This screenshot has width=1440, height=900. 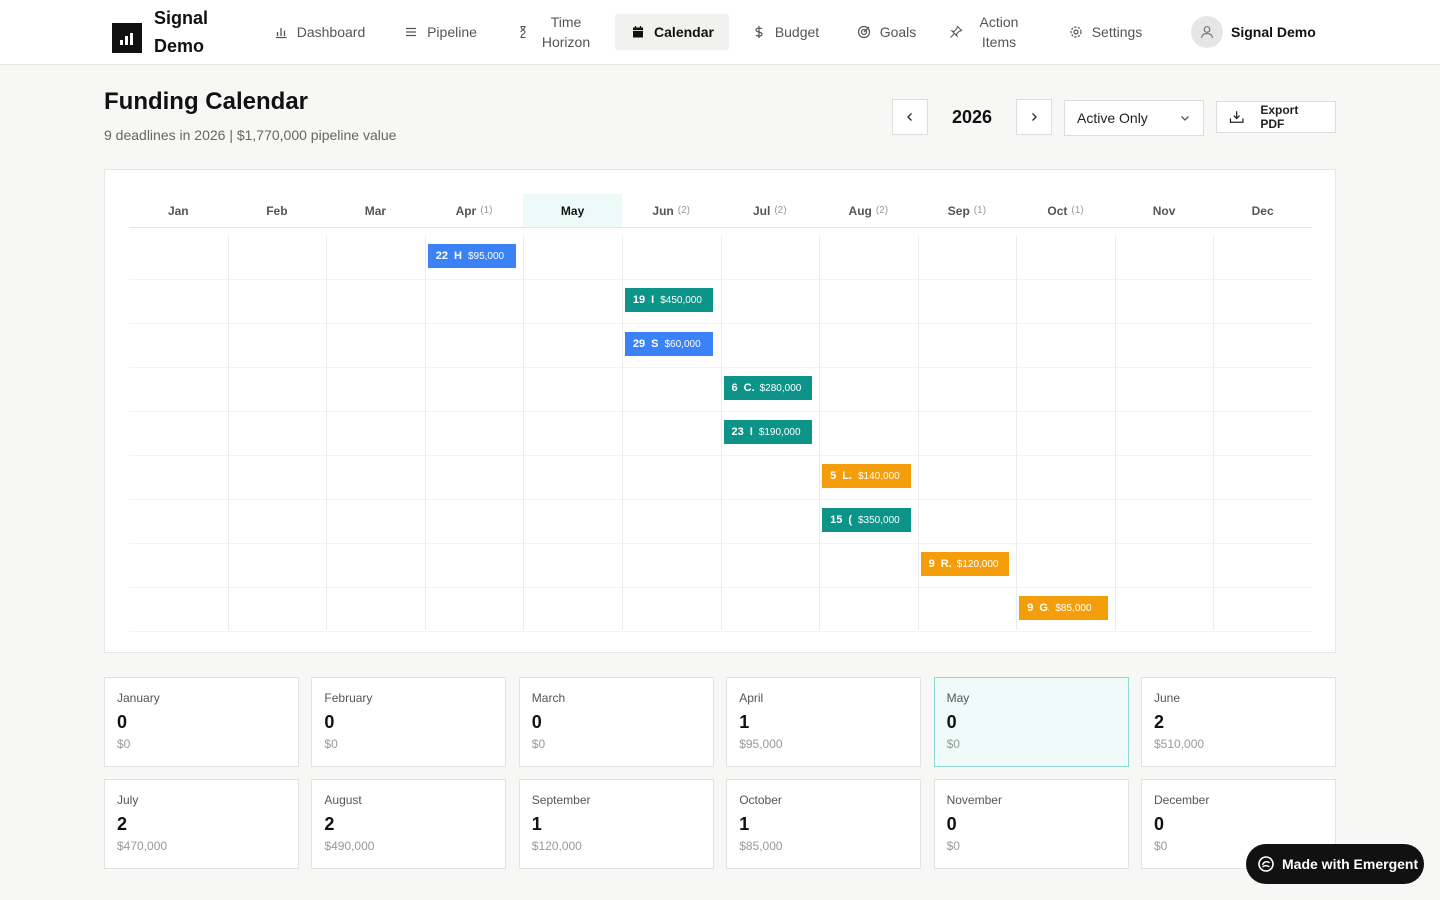 What do you see at coordinates (375, 210) in the screenshot?
I see `month-header-mar: Mar` at bounding box center [375, 210].